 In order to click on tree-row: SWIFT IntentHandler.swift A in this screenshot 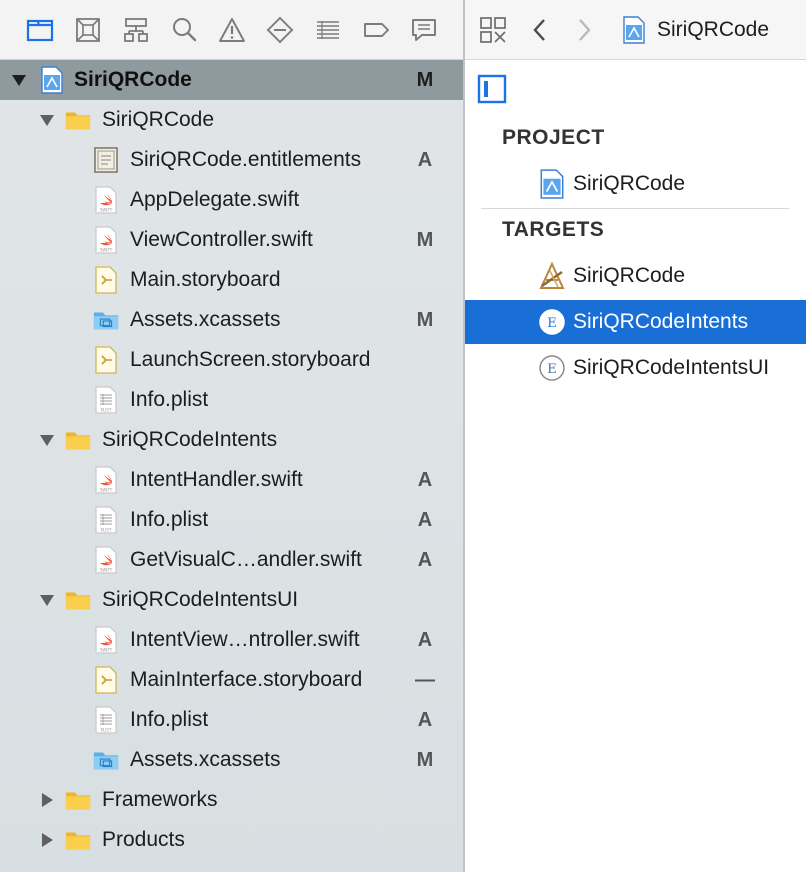, I will do `click(231, 480)`.